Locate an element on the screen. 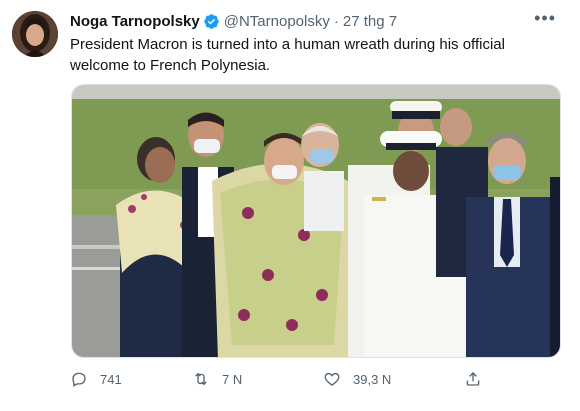 The width and height of the screenshot is (580, 411). reply-icon is located at coordinates (79, 379).